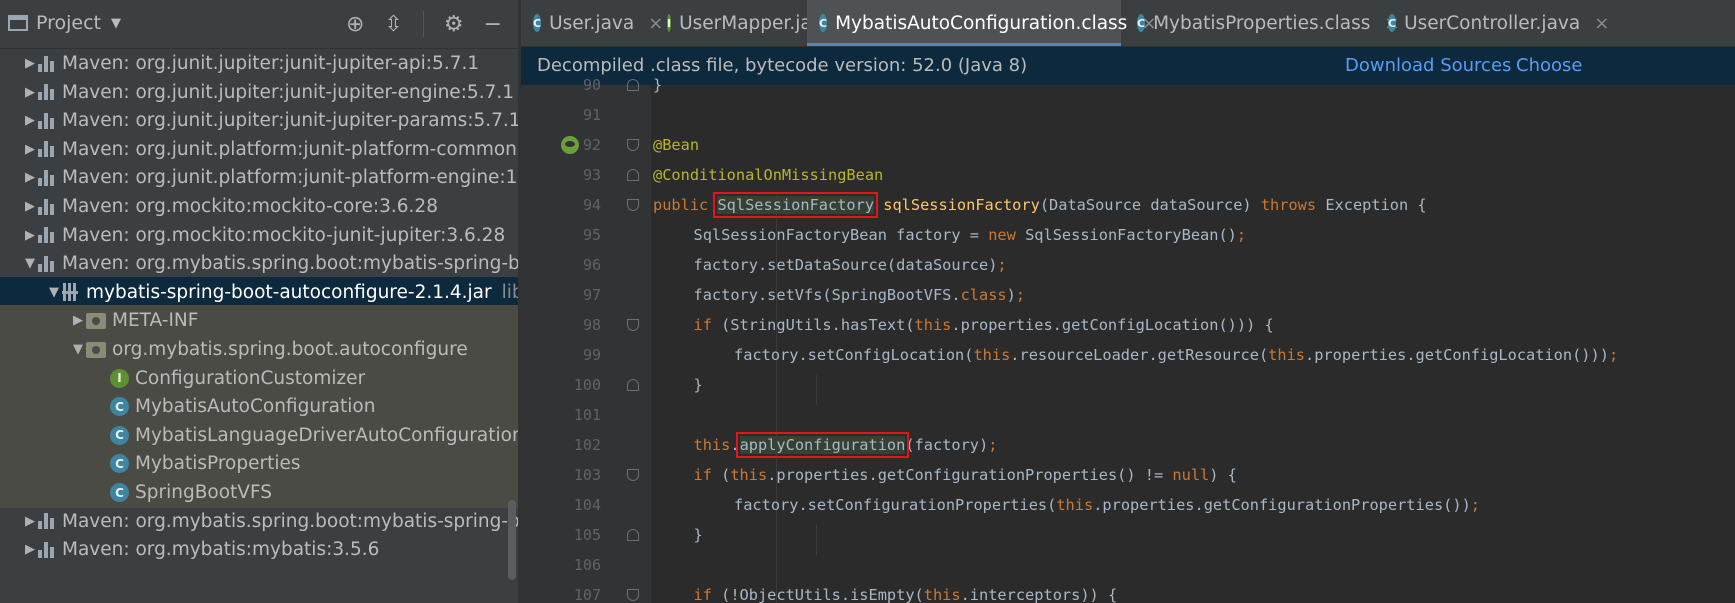 This screenshot has height=603, width=1735. I want to click on tree-item-suffix: lib, so click(509, 292).